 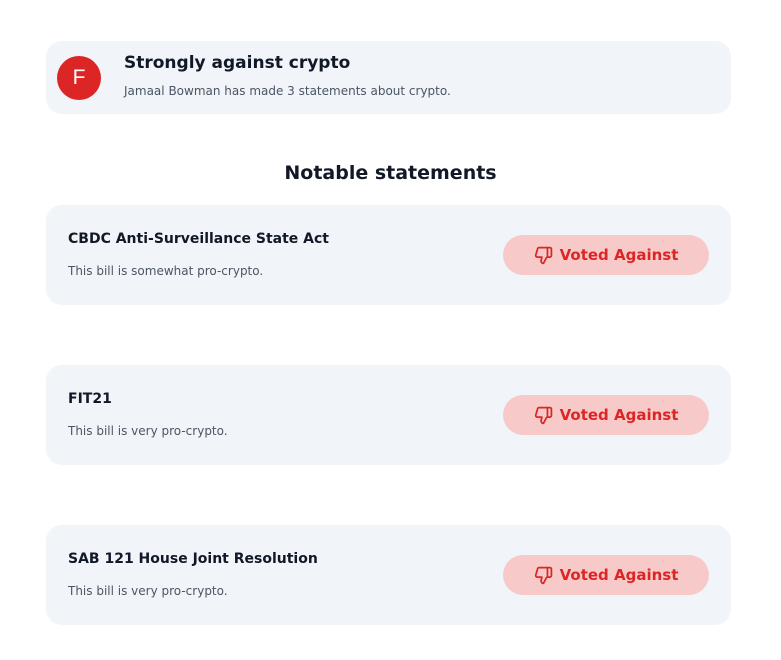 I want to click on stance-title: Strongly against crypto, so click(x=237, y=63).